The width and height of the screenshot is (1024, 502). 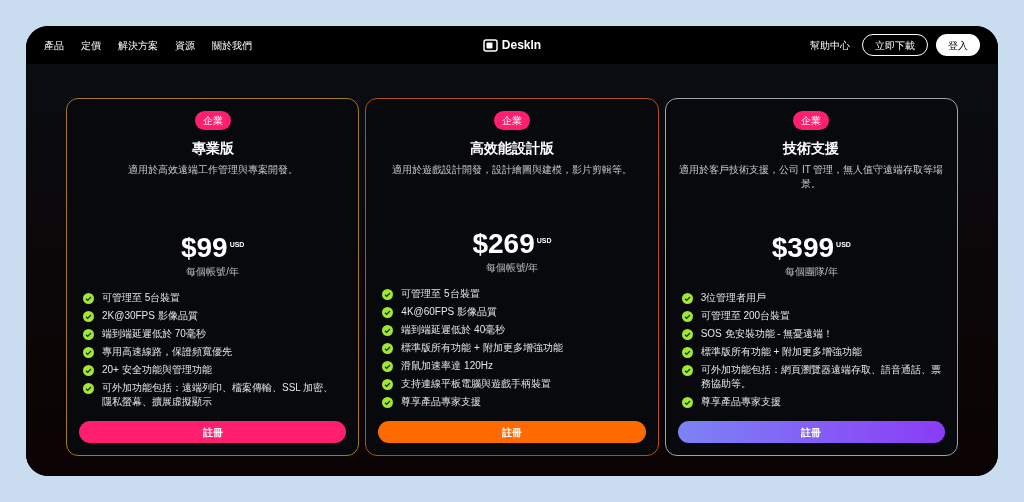 What do you see at coordinates (218, 395) in the screenshot?
I see `feature-text: 可外加功能包括：遠端列印、檔案傳輸、SSL 加密、隱私螢幕、擴展虛擬顯示` at bounding box center [218, 395].